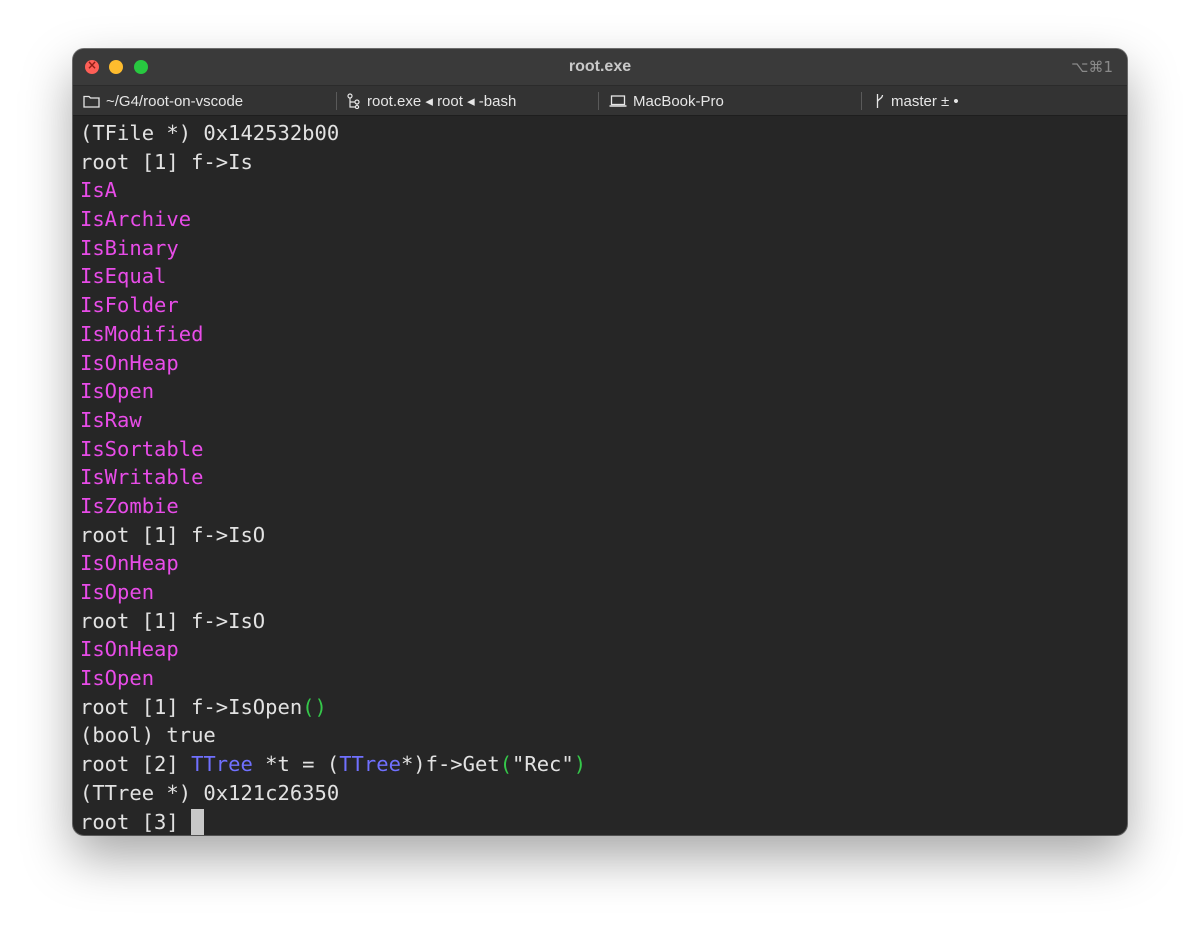  Describe the element at coordinates (603, 821) in the screenshot. I see `prompt-line: root [3]` at that location.